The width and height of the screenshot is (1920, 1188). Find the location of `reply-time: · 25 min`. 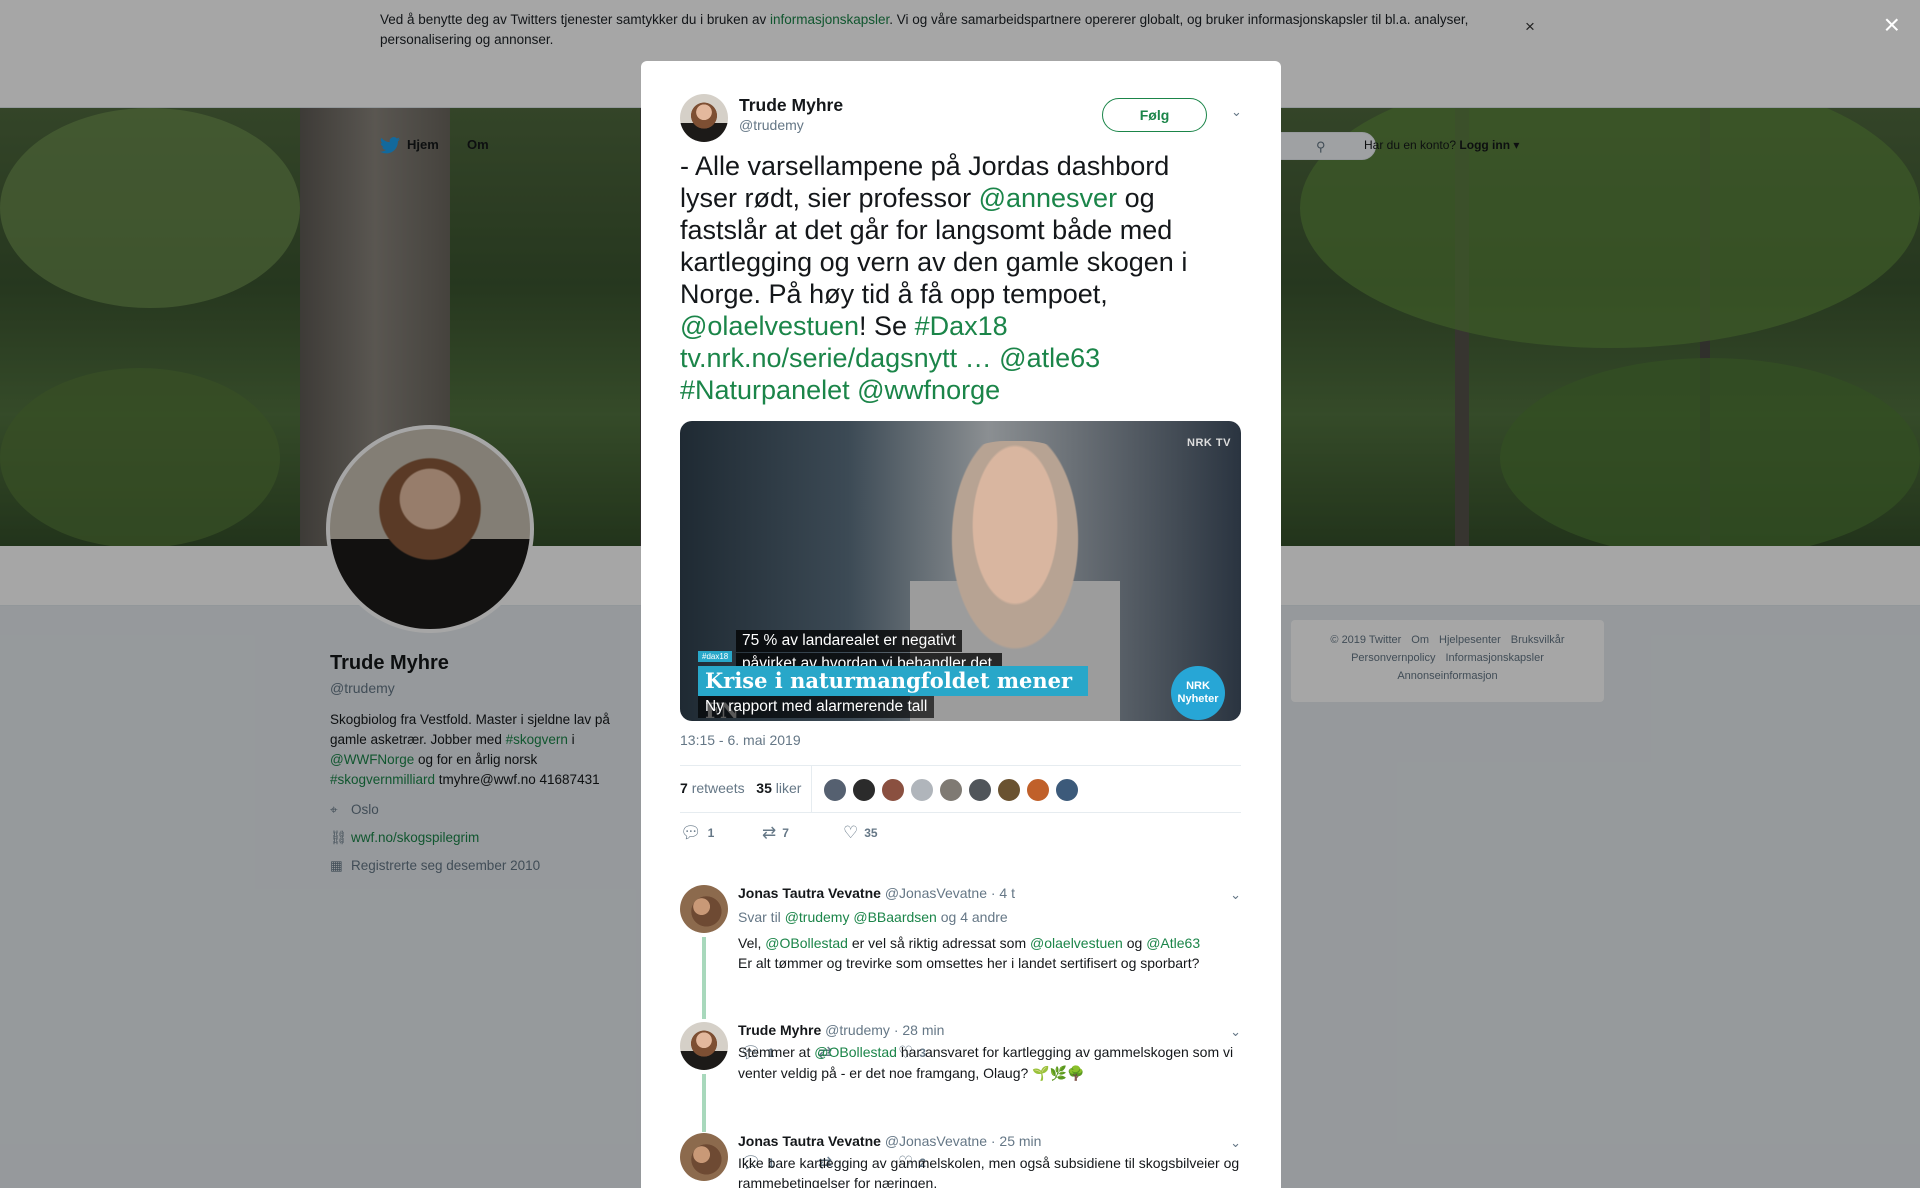

reply-time: · 25 min is located at coordinates (1016, 1141).